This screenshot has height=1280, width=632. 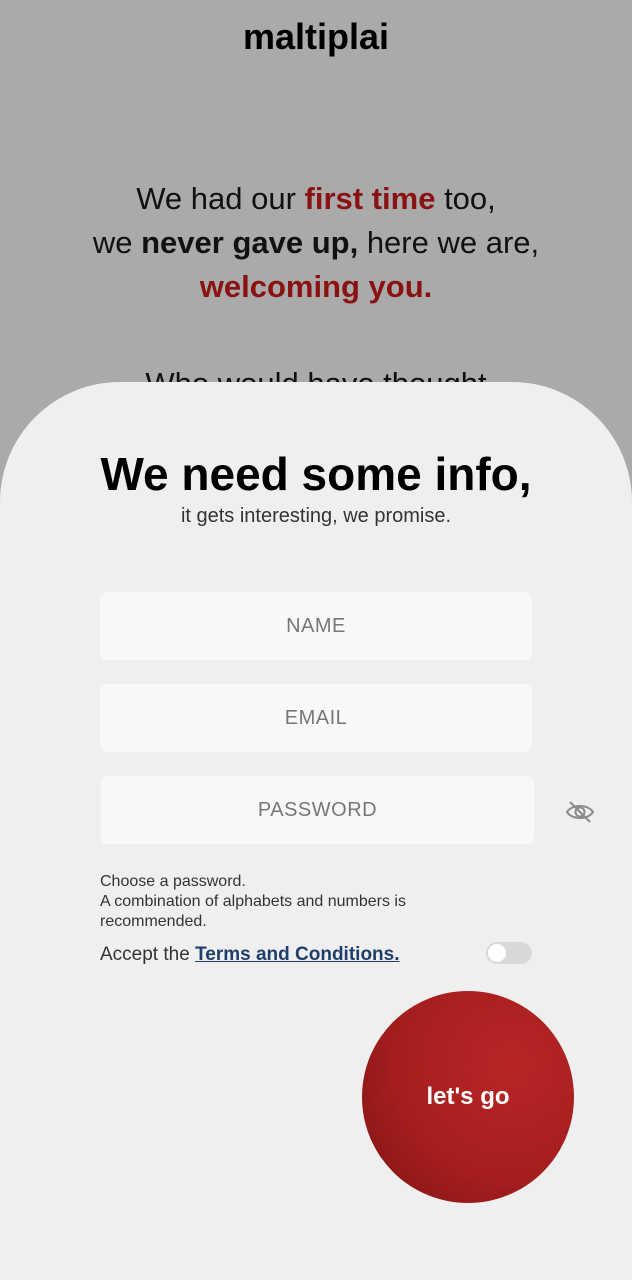 I want to click on welcome-line-1: We had our first time too,, so click(x=316, y=198).